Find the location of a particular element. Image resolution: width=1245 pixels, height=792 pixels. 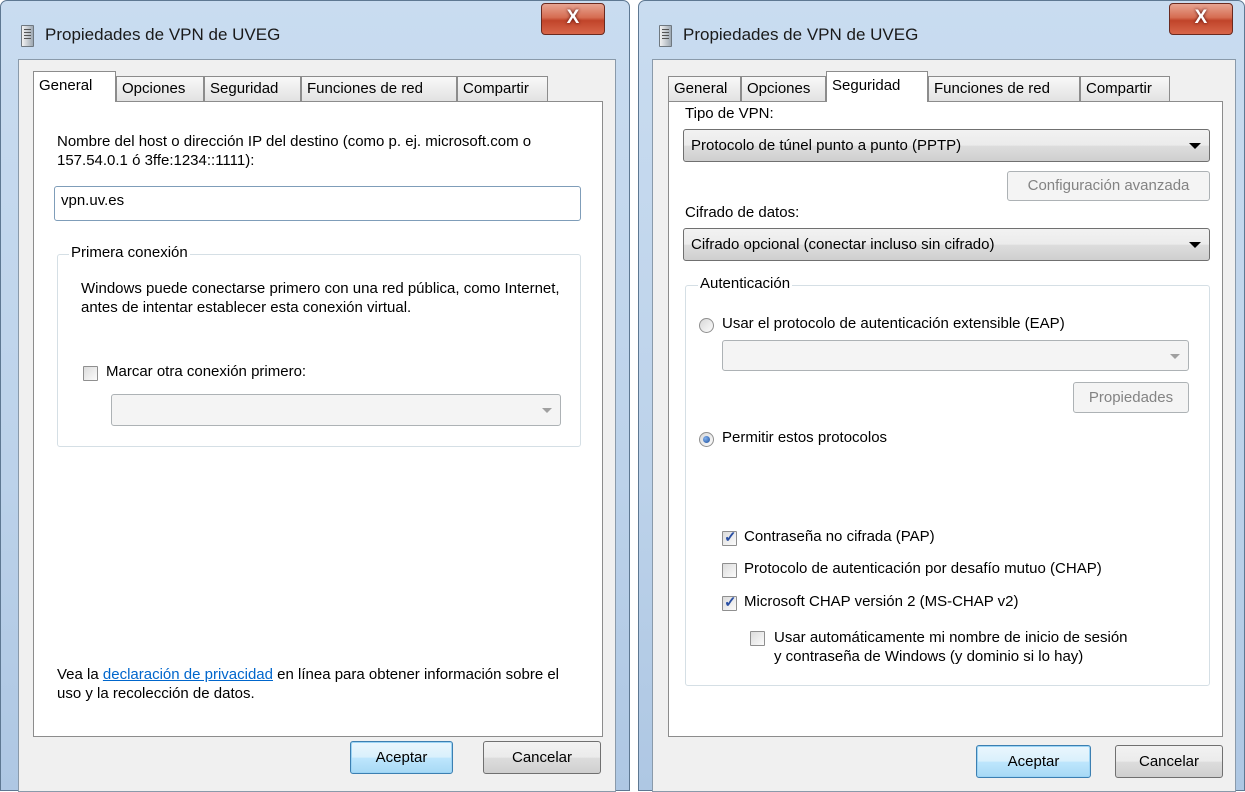

pap-checkbox is located at coordinates (729, 537).